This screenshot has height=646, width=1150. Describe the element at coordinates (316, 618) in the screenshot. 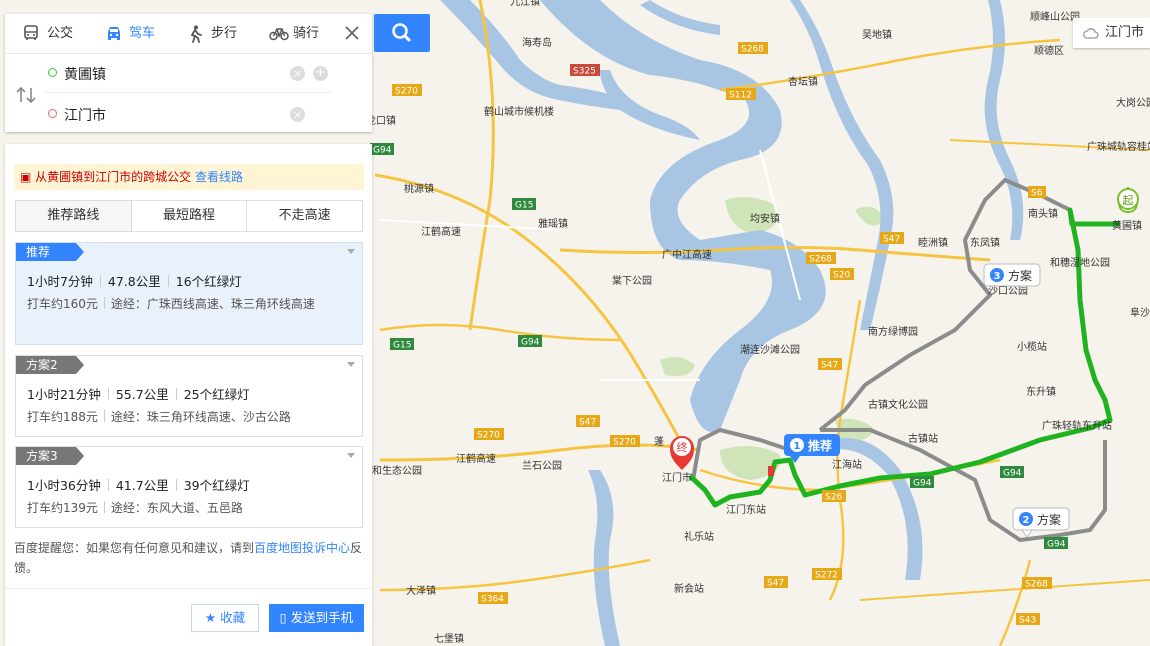

I see `send-to-phone-button: ▯ 发送到手机` at that location.